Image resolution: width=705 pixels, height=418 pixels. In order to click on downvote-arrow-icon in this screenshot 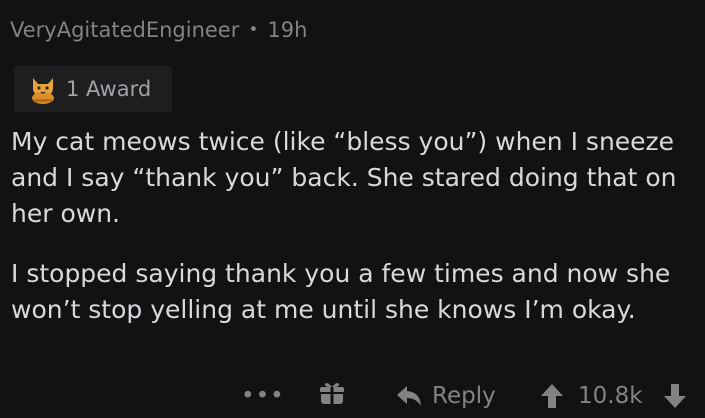, I will do `click(675, 396)`.